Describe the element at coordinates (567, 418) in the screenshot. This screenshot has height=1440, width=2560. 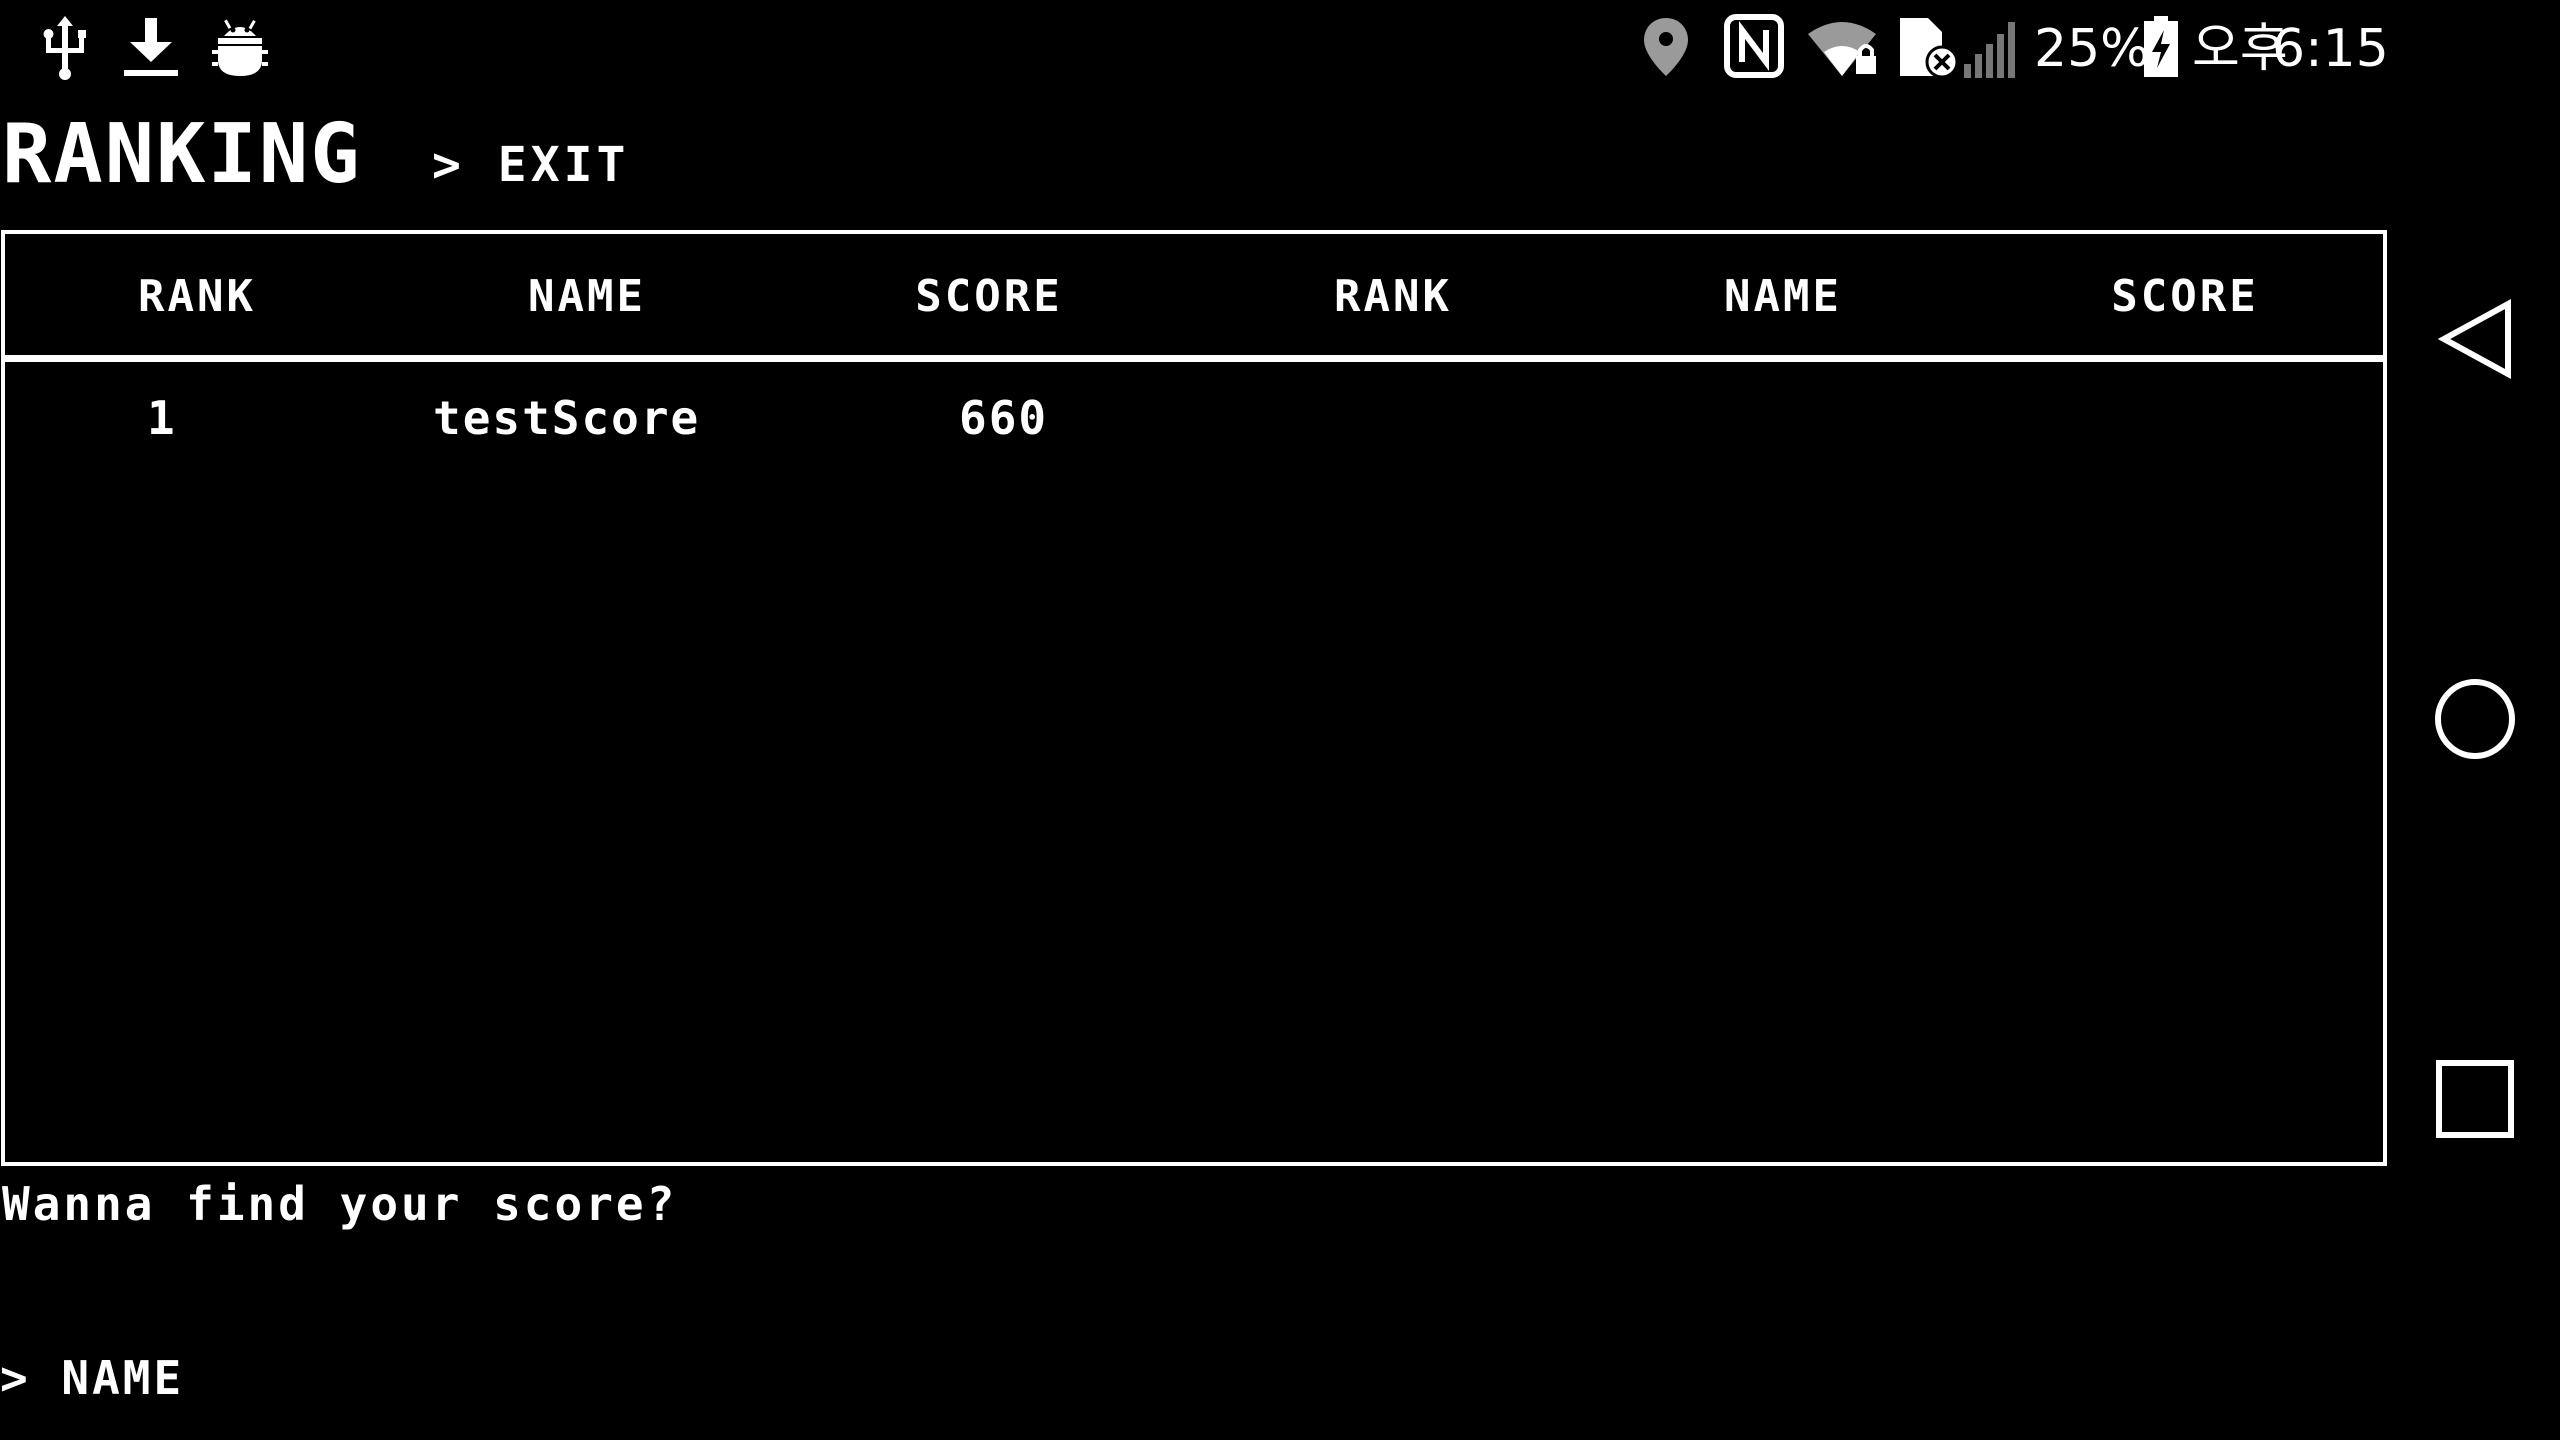
I see `row-name: testScore` at that location.